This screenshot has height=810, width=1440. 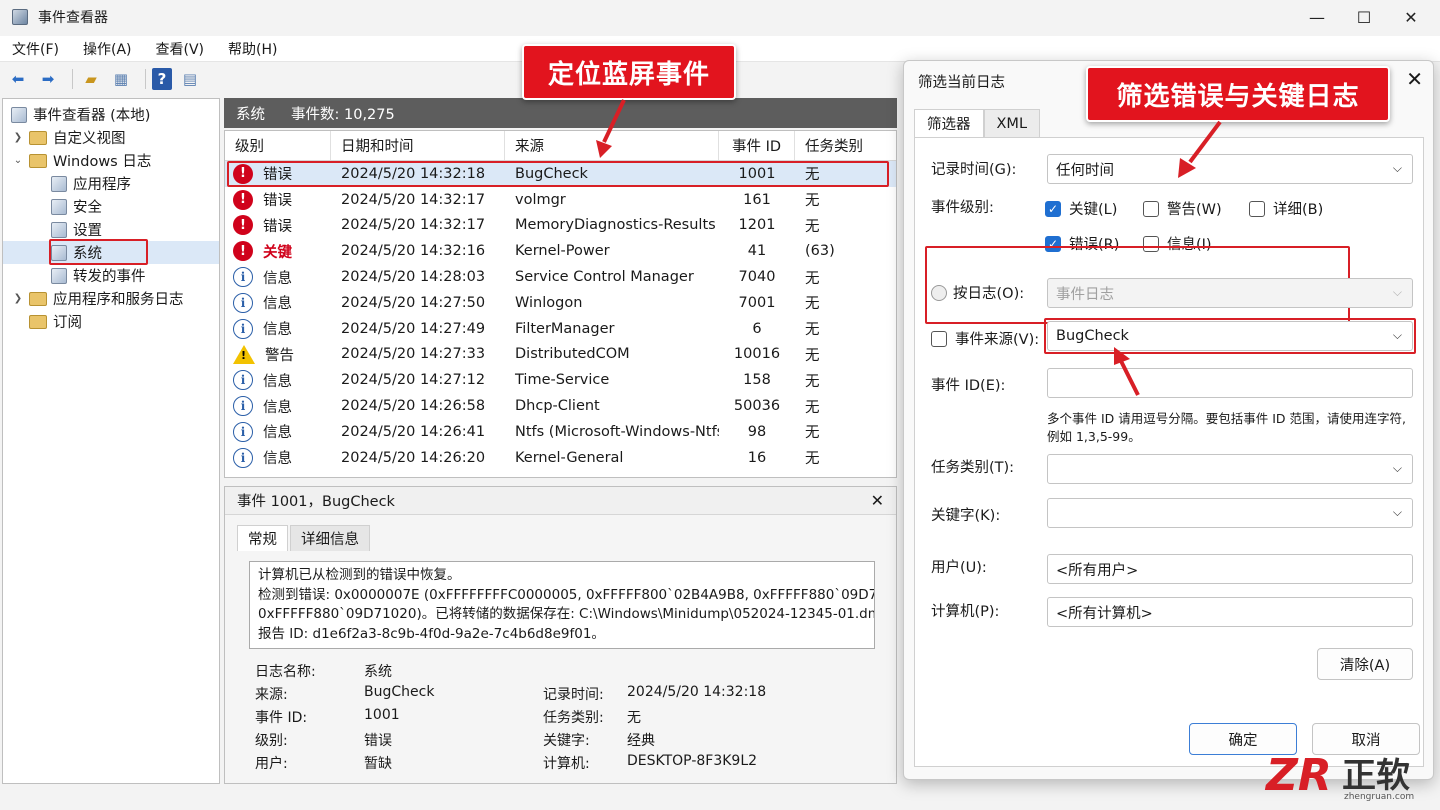 I want to click on column-header-event-id: 事件 ID, so click(x=757, y=145).